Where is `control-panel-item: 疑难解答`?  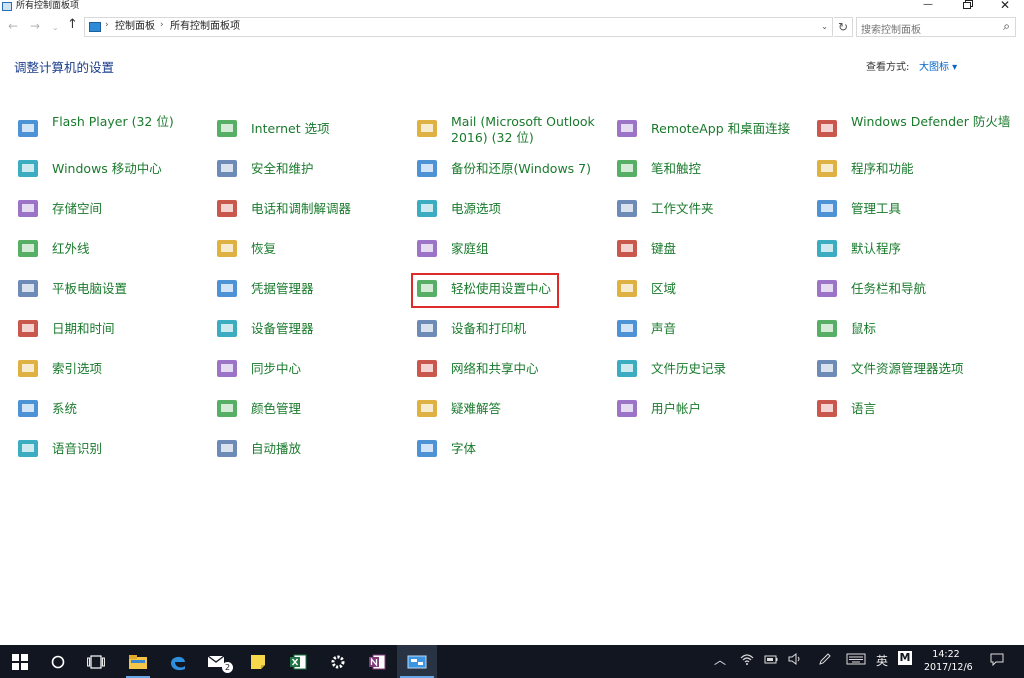
control-panel-item: 疑难解答 is located at coordinates (510, 407).